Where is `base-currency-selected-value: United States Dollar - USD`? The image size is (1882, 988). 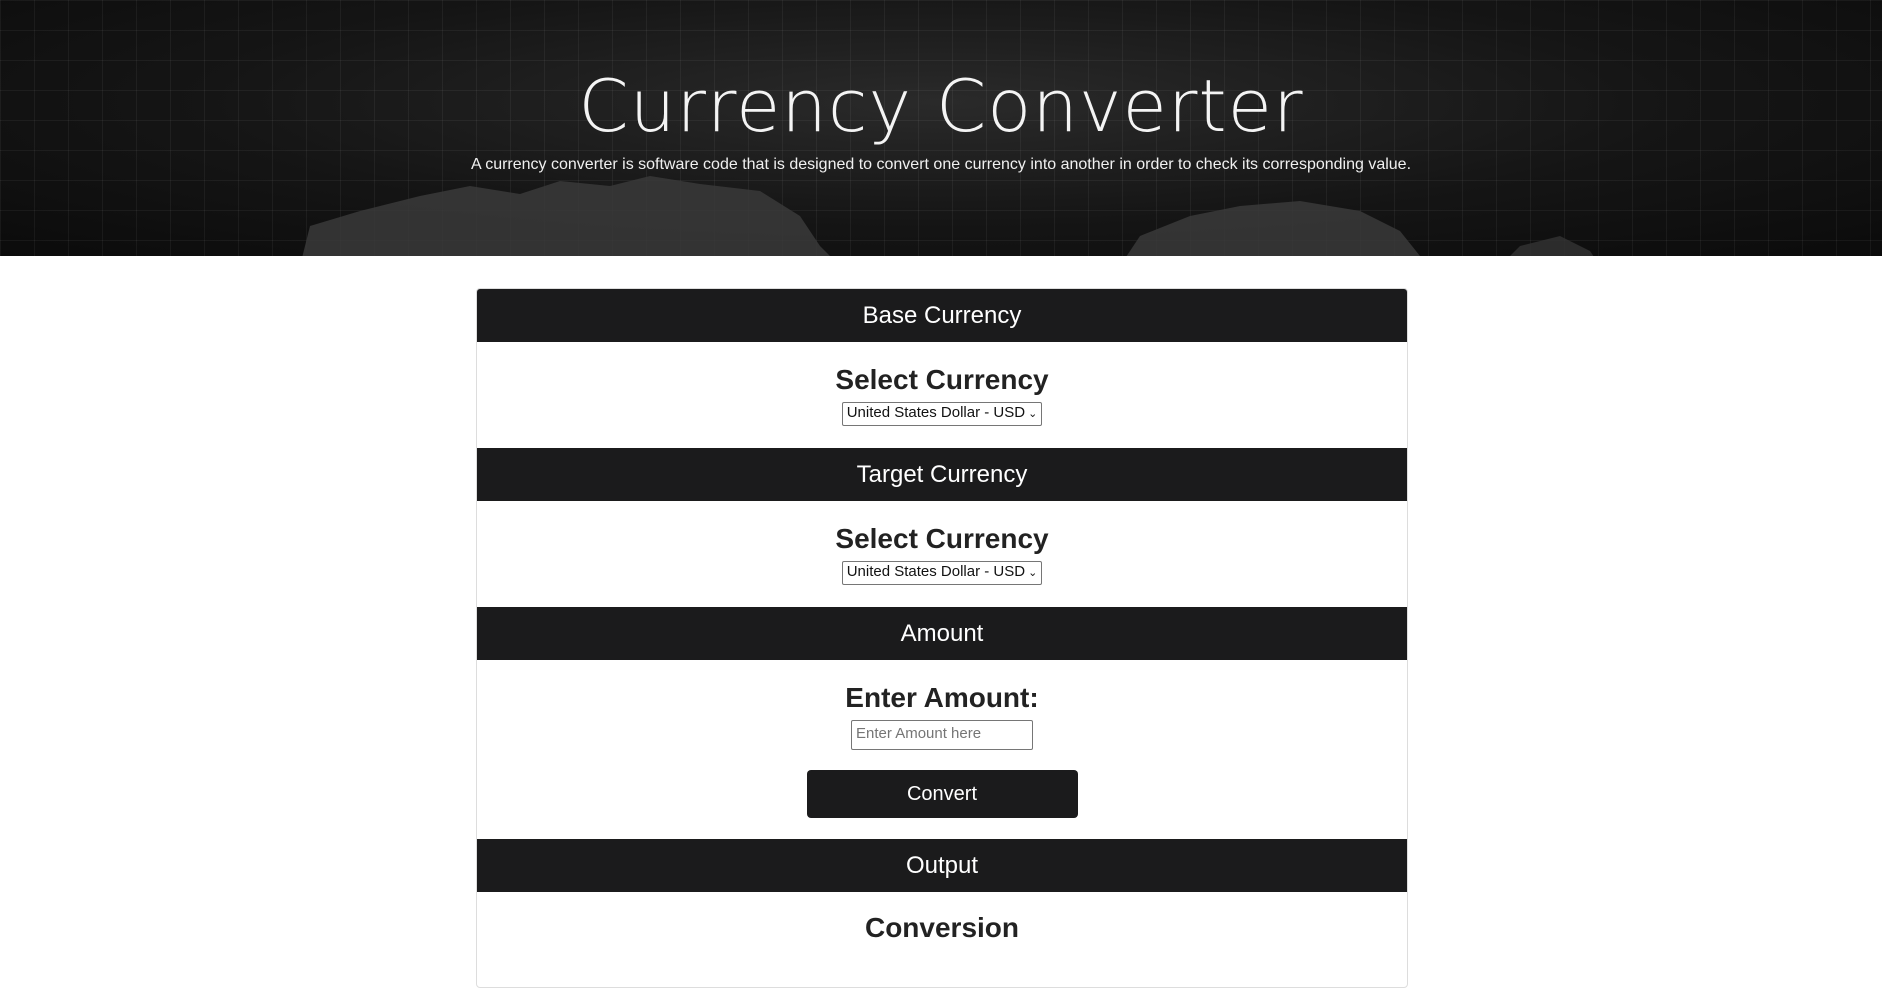
base-currency-selected-value: United States Dollar - USD is located at coordinates (936, 412).